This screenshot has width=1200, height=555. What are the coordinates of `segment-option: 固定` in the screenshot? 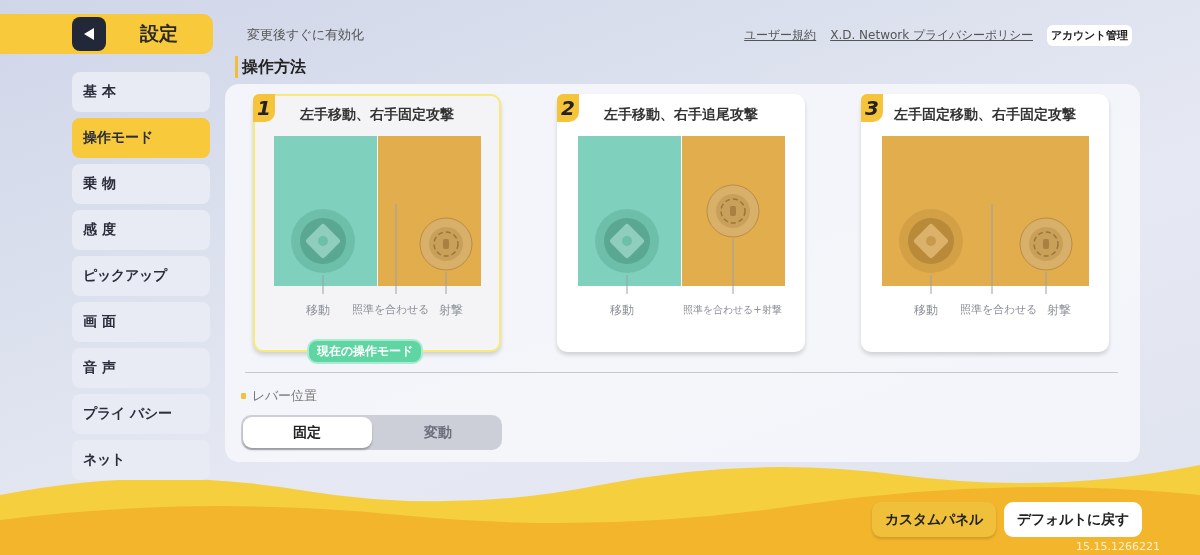 It's located at (307, 432).